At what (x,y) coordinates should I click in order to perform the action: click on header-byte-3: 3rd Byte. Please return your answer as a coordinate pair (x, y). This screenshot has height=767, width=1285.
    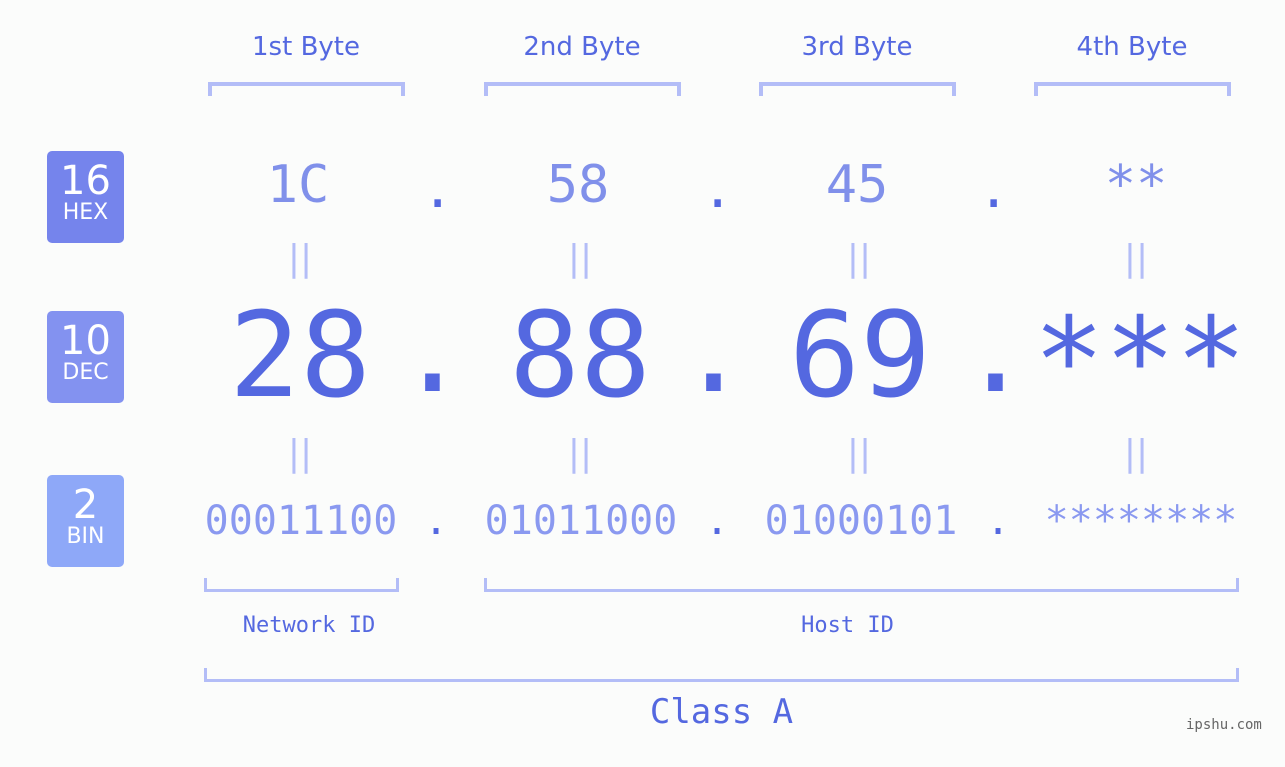
    Looking at the image, I should click on (857, 47).